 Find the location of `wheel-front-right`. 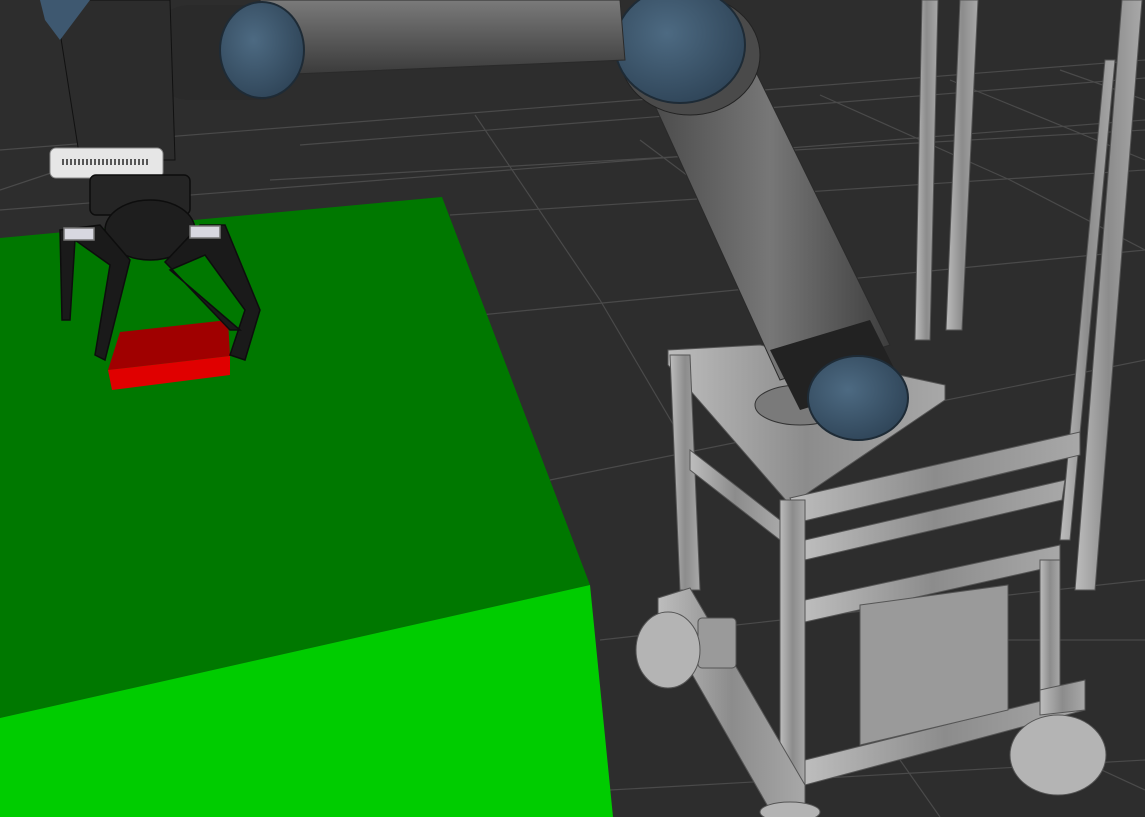

wheel-front-right is located at coordinates (1058, 755).